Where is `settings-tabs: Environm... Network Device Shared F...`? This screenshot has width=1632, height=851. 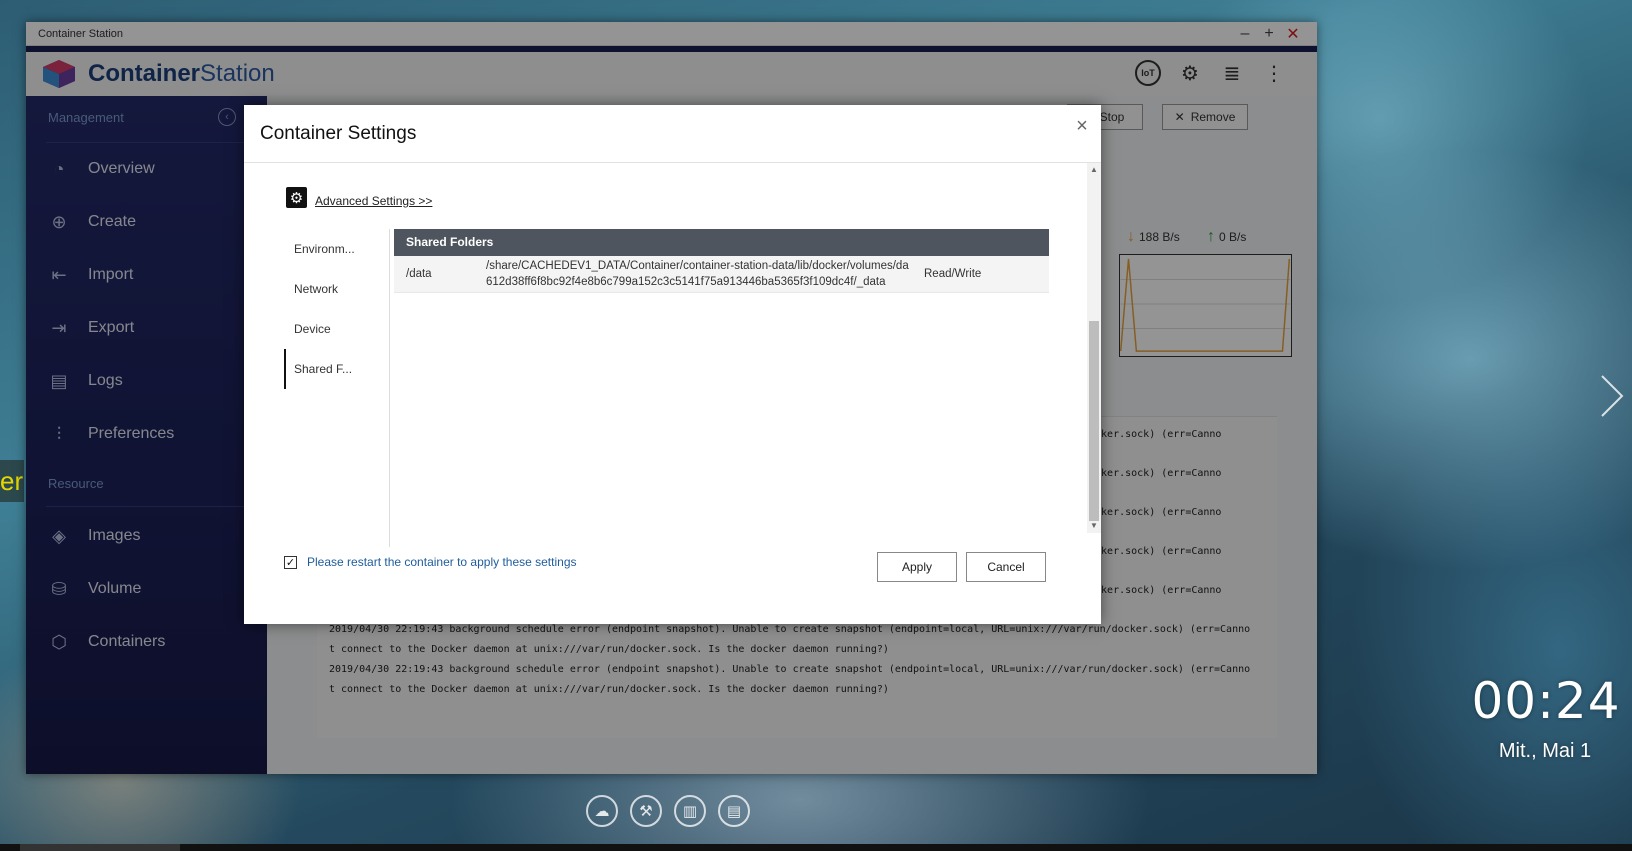
settings-tabs: Environm... Network Device Shared F... is located at coordinates (337, 388).